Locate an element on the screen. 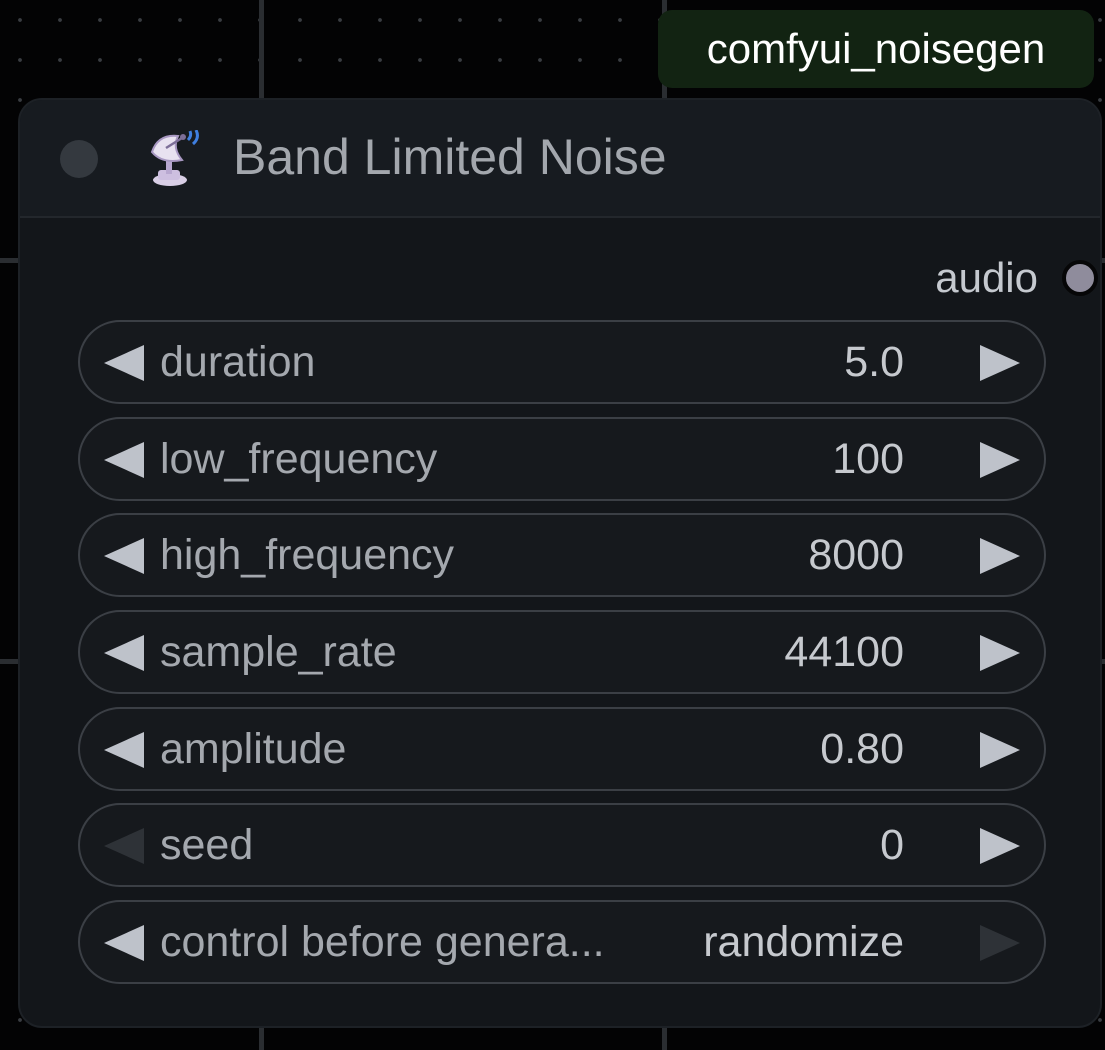 Image resolution: width=1105 pixels, height=1050 pixels. node-source-badge: comfyui_noisegen is located at coordinates (876, 49).